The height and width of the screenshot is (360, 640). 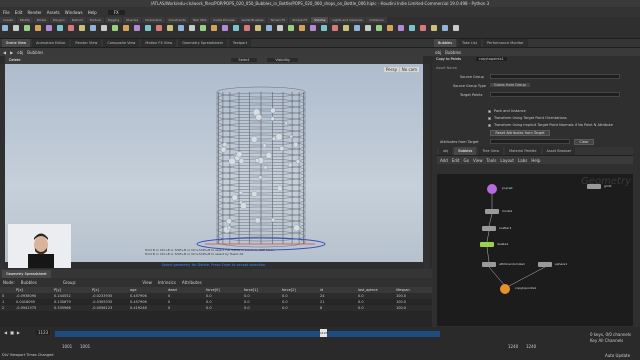 What do you see at coordinates (192, 282) in the screenshot?
I see `attributes-button: Attributes` at bounding box center [192, 282].